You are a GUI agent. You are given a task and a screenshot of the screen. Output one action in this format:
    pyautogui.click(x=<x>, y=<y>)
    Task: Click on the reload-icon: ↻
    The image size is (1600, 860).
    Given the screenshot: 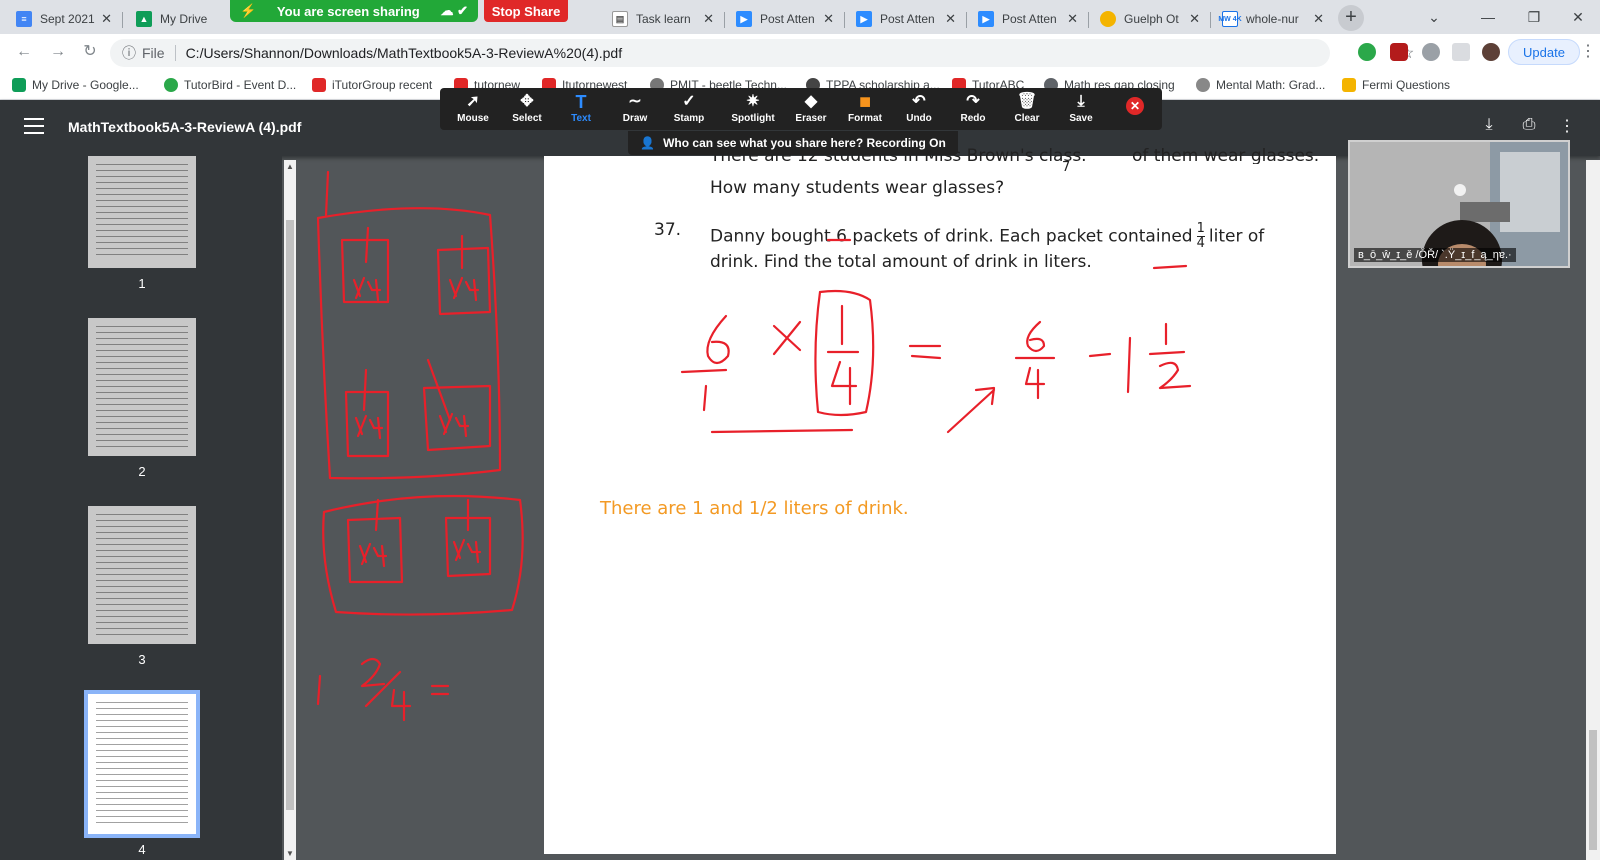 What is the action you would take?
    pyautogui.click(x=90, y=52)
    